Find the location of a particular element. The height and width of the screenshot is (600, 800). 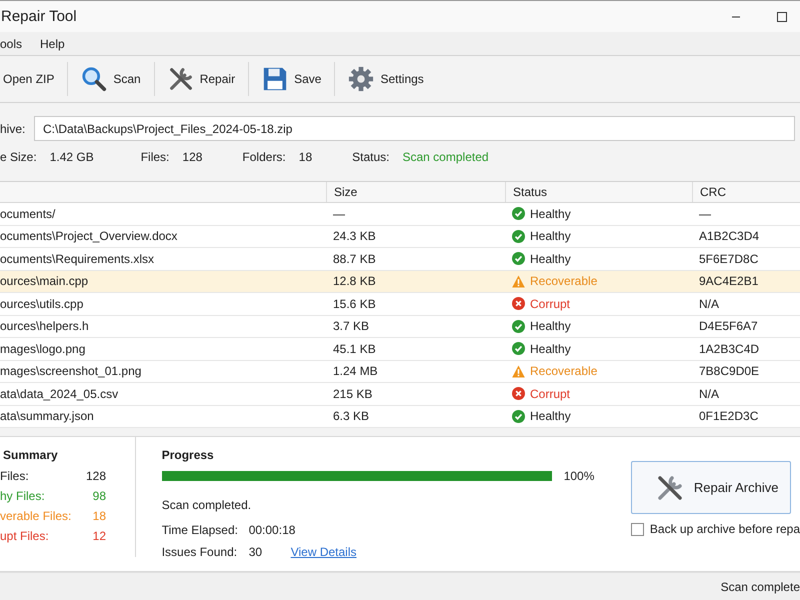

table-cell-text: mages\logo.png is located at coordinates (43, 349).